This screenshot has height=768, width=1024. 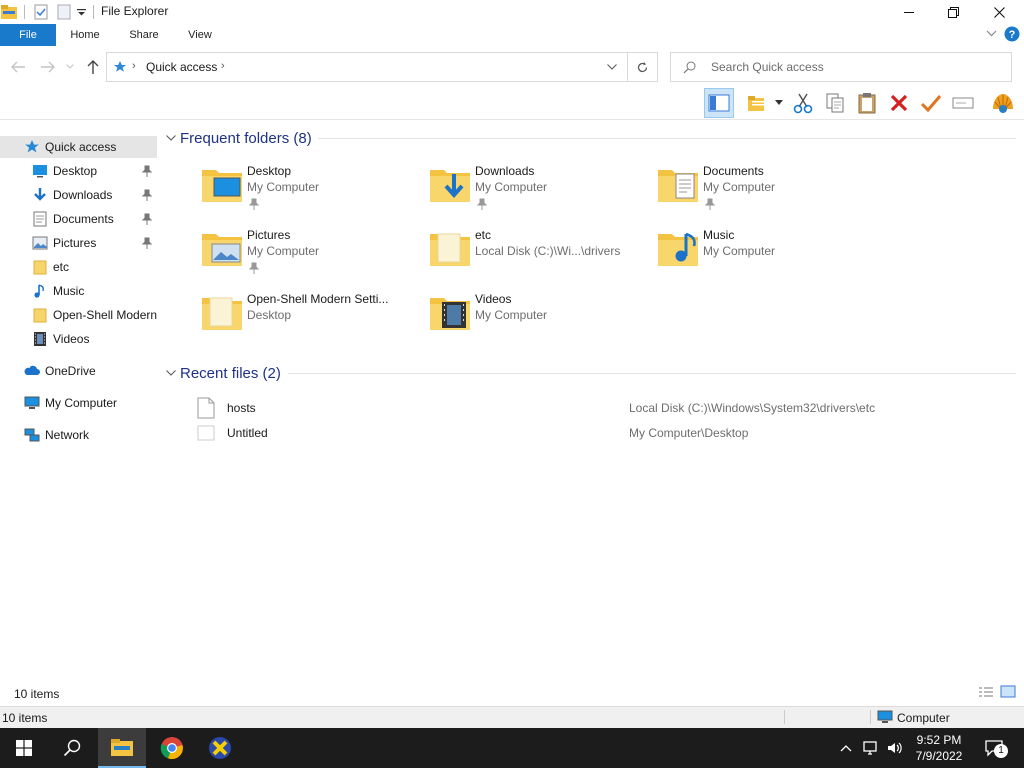 I want to click on restore-button, so click(x=953, y=12).